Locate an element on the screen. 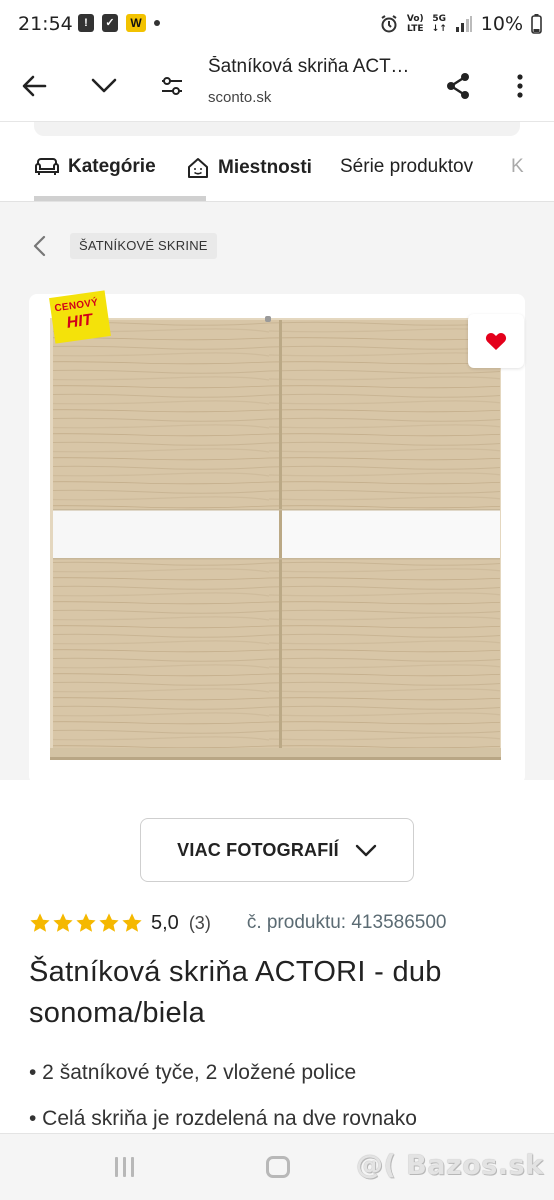  alarm-icon is located at coordinates (389, 24).